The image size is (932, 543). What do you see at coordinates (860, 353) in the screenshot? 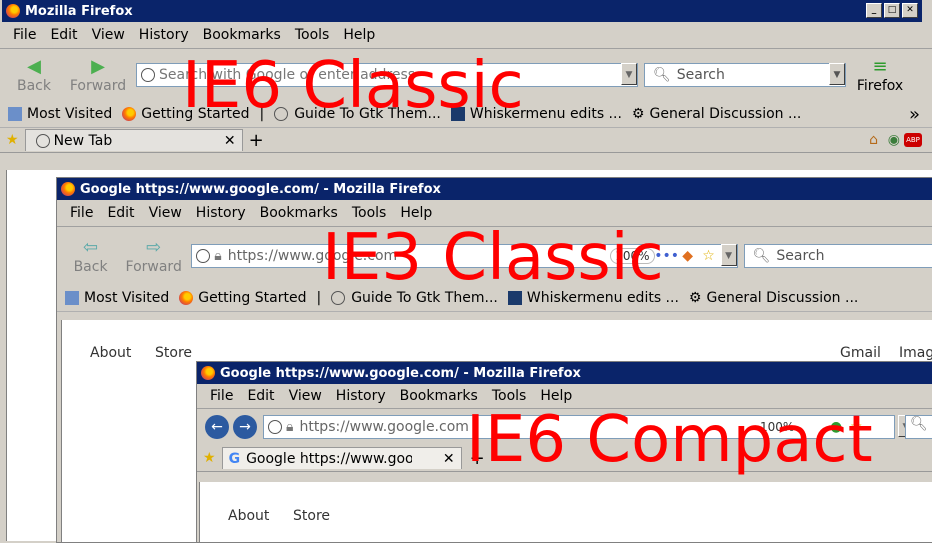
I see `link-gmail: Gmail` at bounding box center [860, 353].